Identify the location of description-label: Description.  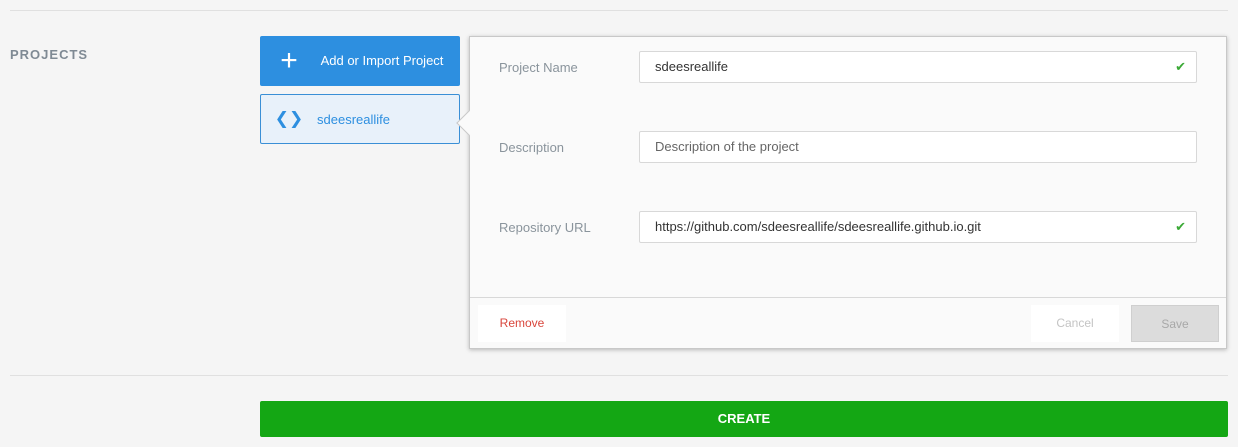
(532, 147).